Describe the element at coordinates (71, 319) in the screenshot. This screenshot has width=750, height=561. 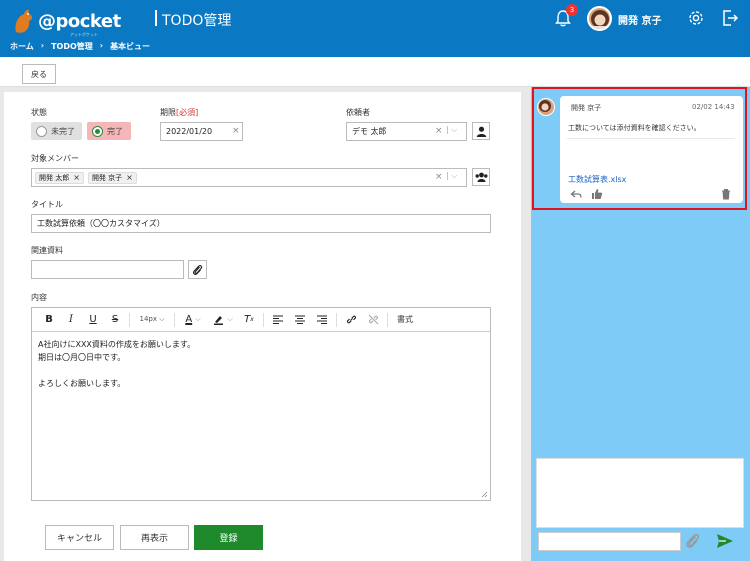
I see `italic-icon: I` at that location.